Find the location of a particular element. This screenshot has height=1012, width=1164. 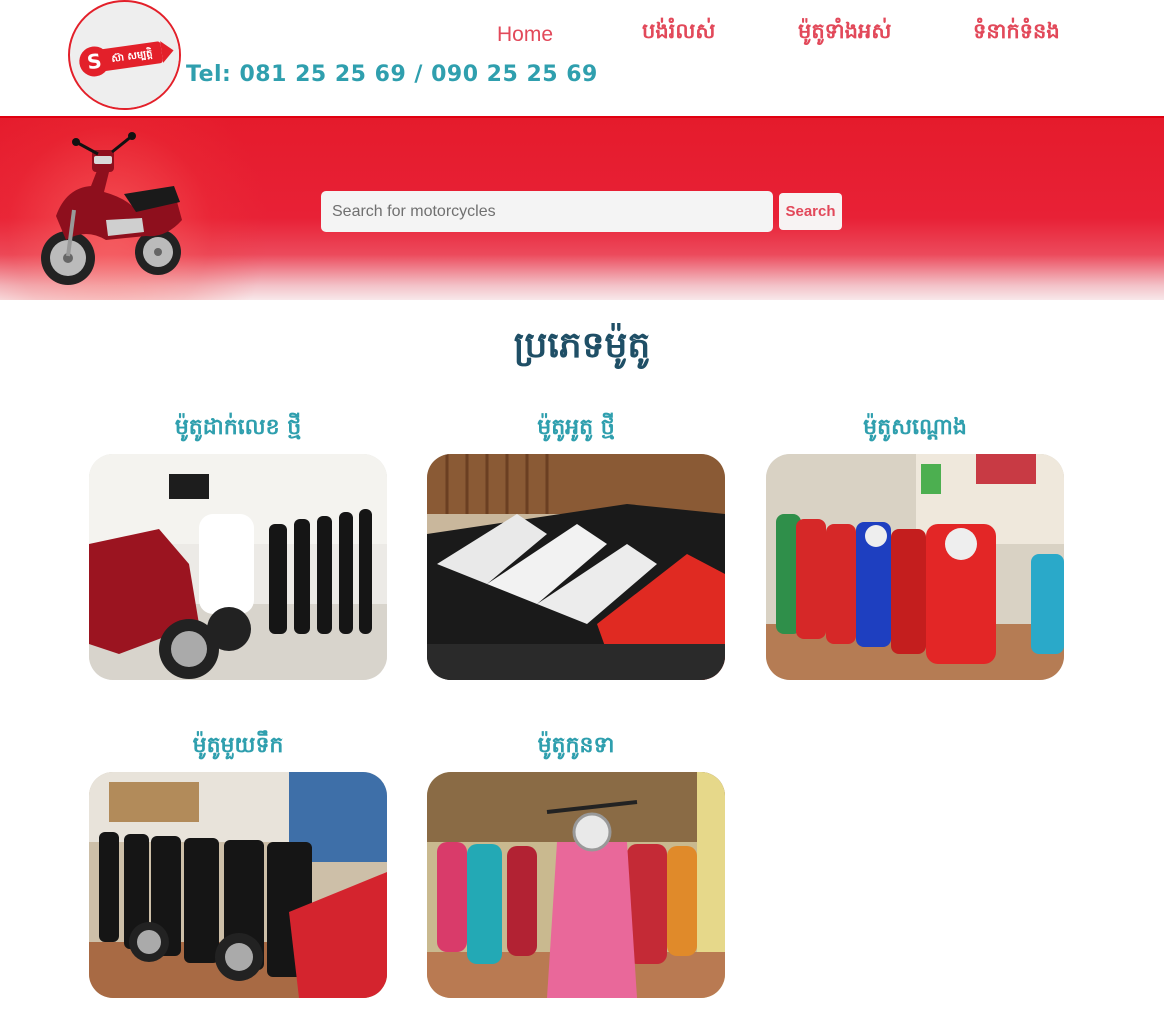

category-image-new-automatic is located at coordinates (576, 567).